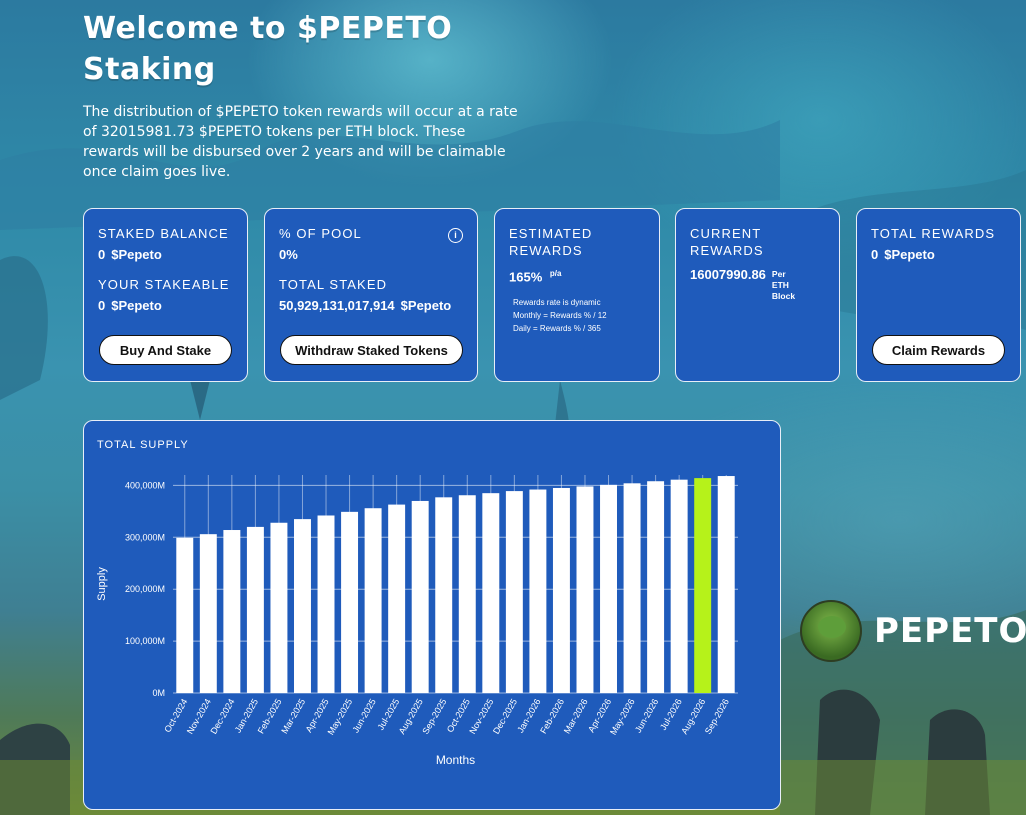 The height and width of the screenshot is (815, 1026). What do you see at coordinates (136, 305) in the screenshot?
I see `stakeable-unit: $Pepeto` at bounding box center [136, 305].